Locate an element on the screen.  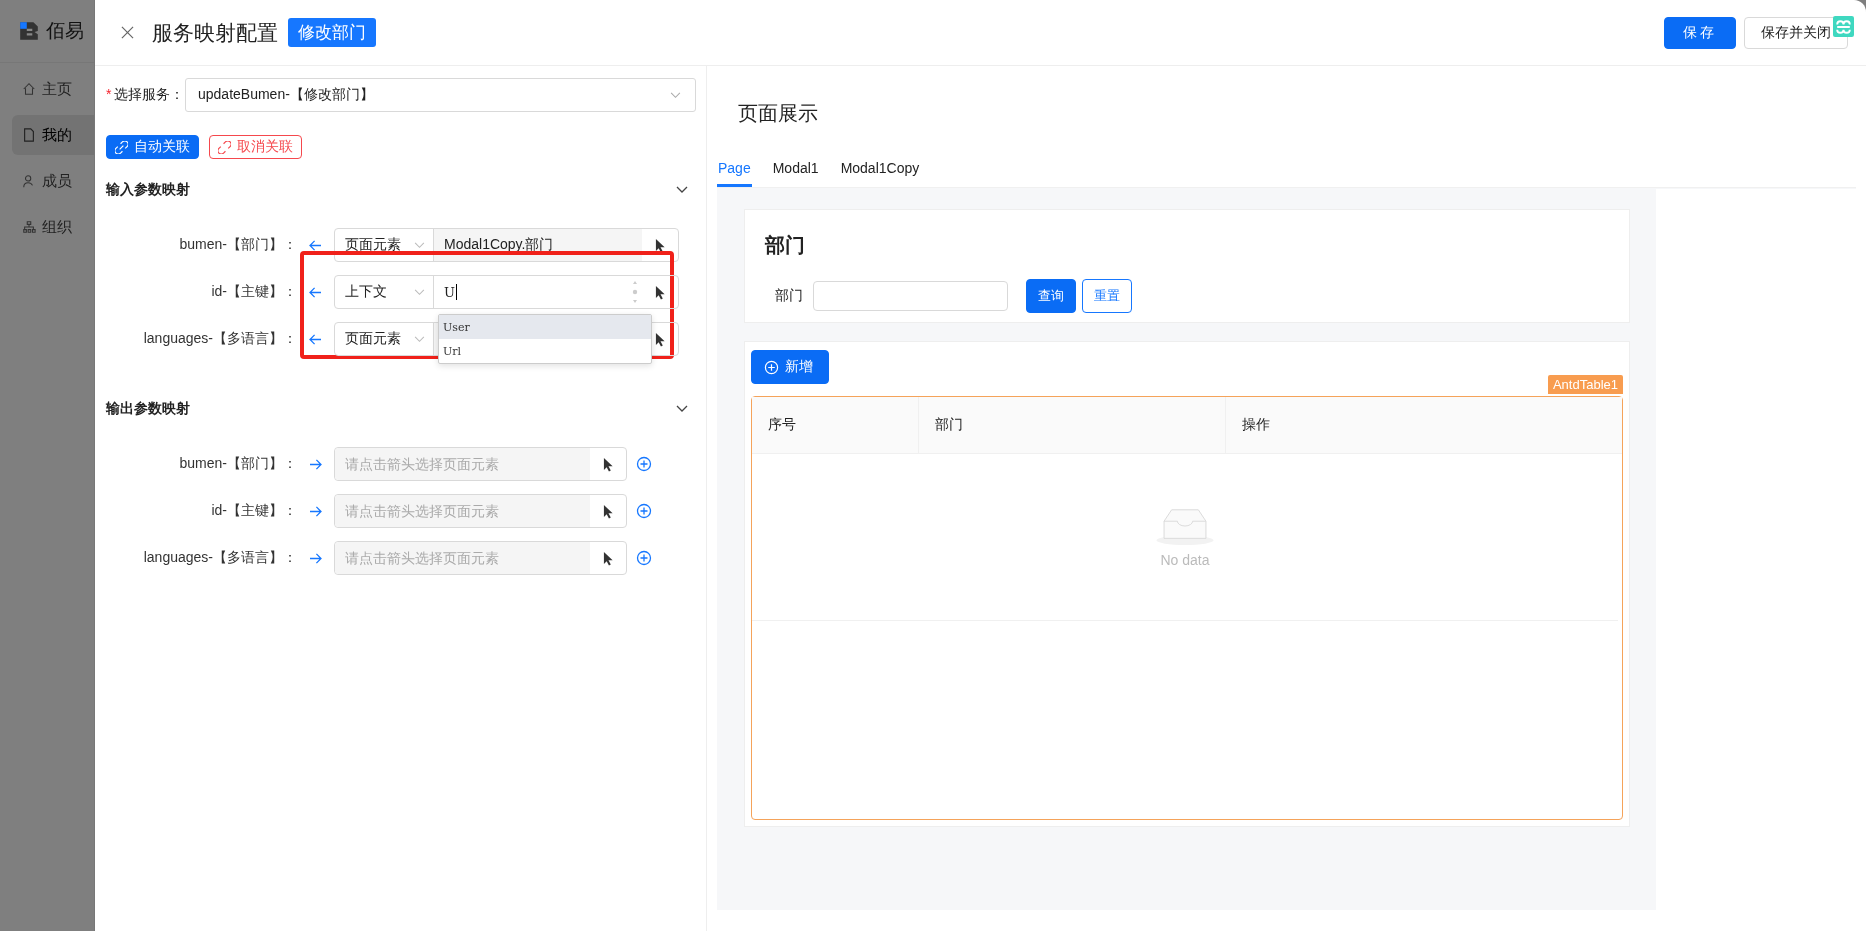
preview-tab: Modal1 is located at coordinates (795, 173).